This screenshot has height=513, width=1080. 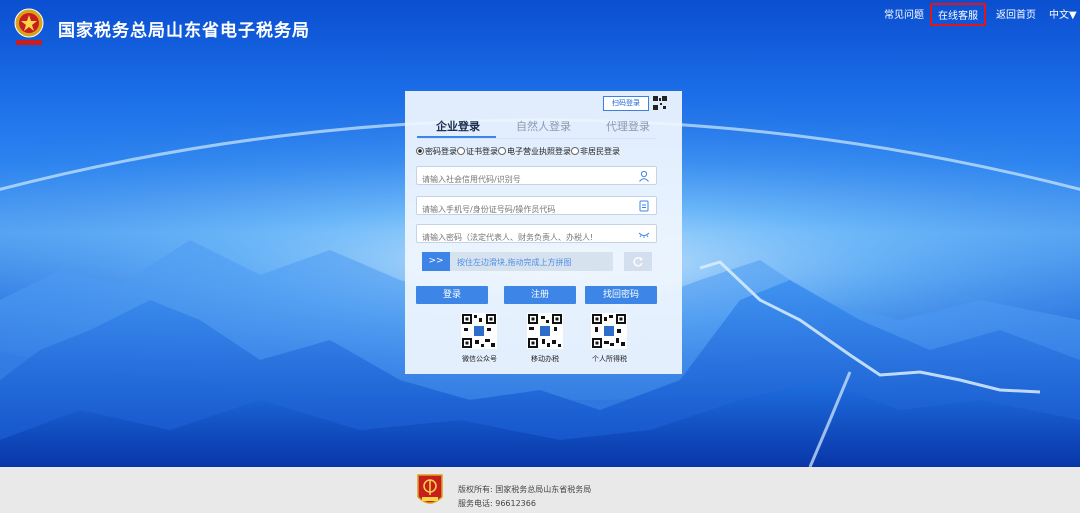 What do you see at coordinates (525, 489) in the screenshot?
I see `footer-copyright: 版权所有: 国家税务总局山东省税务局` at bounding box center [525, 489].